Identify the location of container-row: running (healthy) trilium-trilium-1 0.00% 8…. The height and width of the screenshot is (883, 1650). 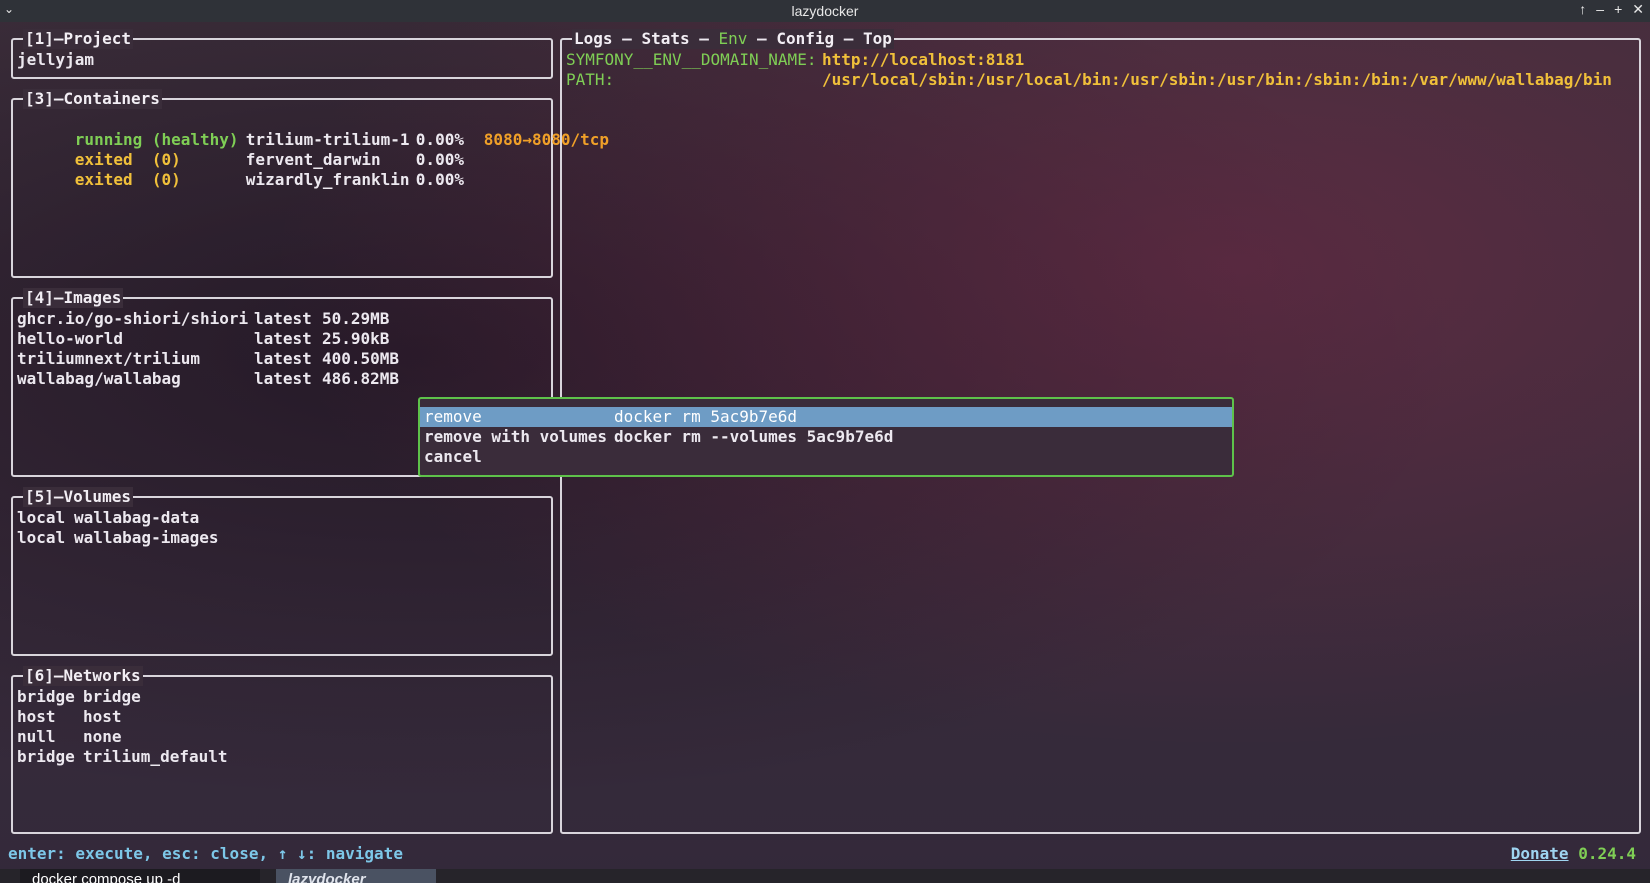
(313, 129).